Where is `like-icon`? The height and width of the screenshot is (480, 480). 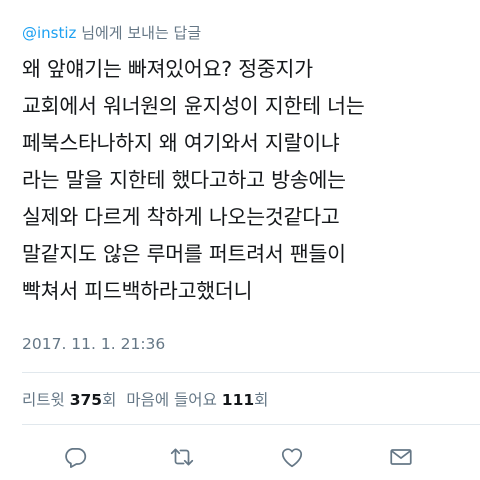 like-icon is located at coordinates (292, 458).